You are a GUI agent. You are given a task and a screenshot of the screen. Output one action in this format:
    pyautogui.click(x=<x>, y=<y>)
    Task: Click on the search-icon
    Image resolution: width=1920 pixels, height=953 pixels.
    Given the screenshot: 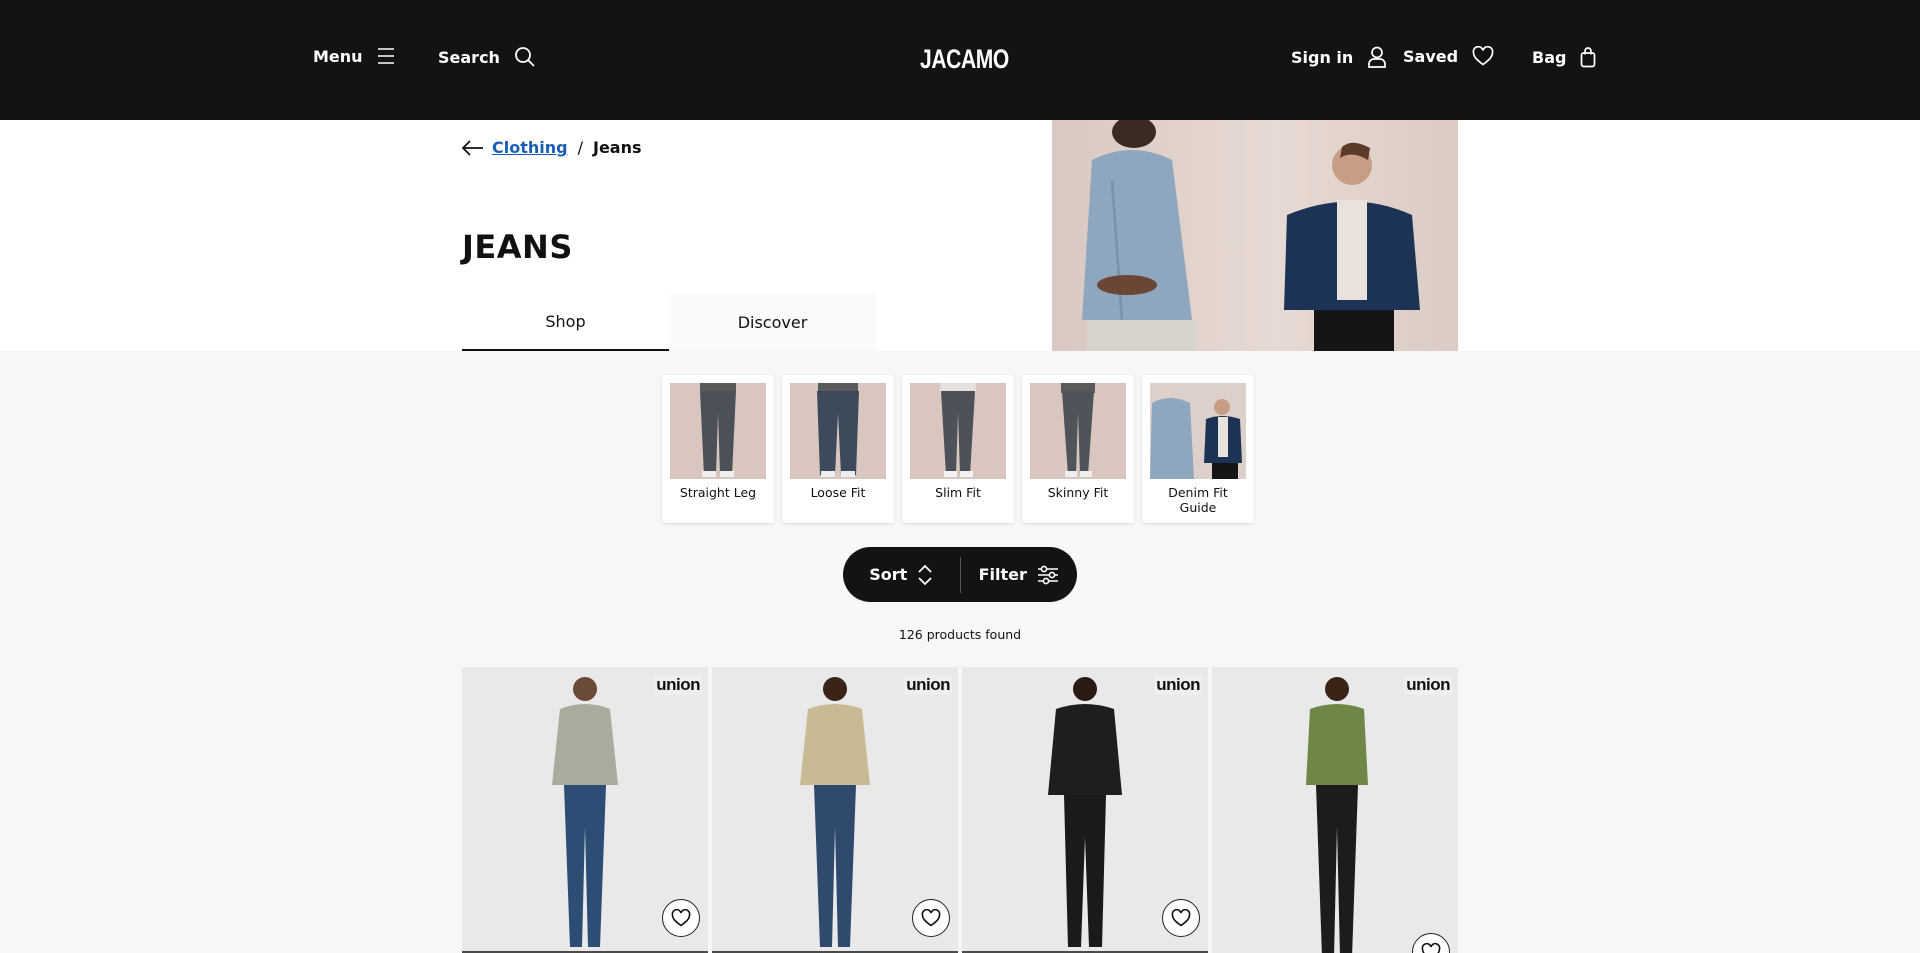 What is the action you would take?
    pyautogui.click(x=525, y=57)
    